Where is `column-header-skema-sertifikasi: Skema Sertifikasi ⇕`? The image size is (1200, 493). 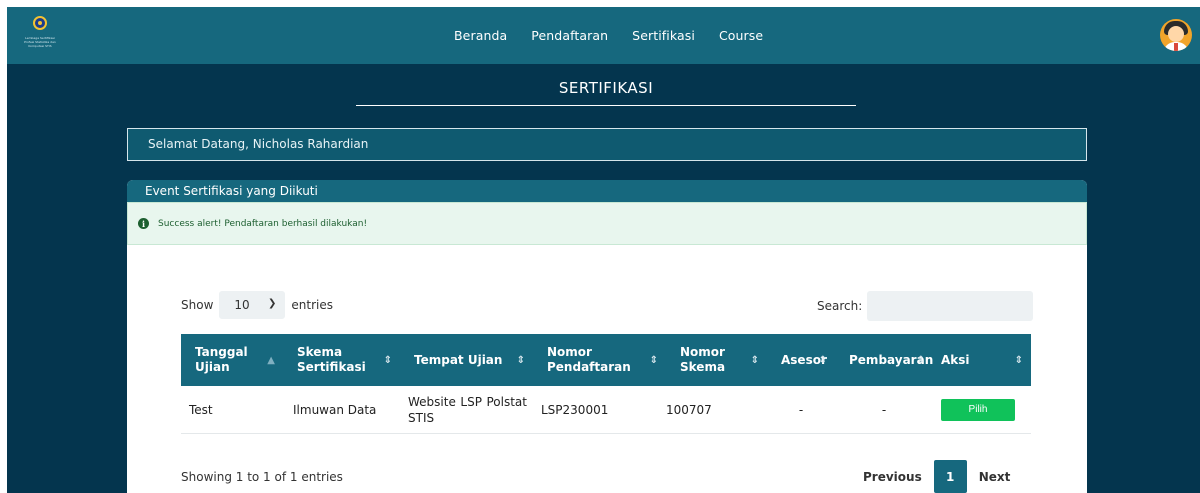
column-header-skema-sertifikasi: Skema Sertifikasi ⇕ is located at coordinates (341, 360).